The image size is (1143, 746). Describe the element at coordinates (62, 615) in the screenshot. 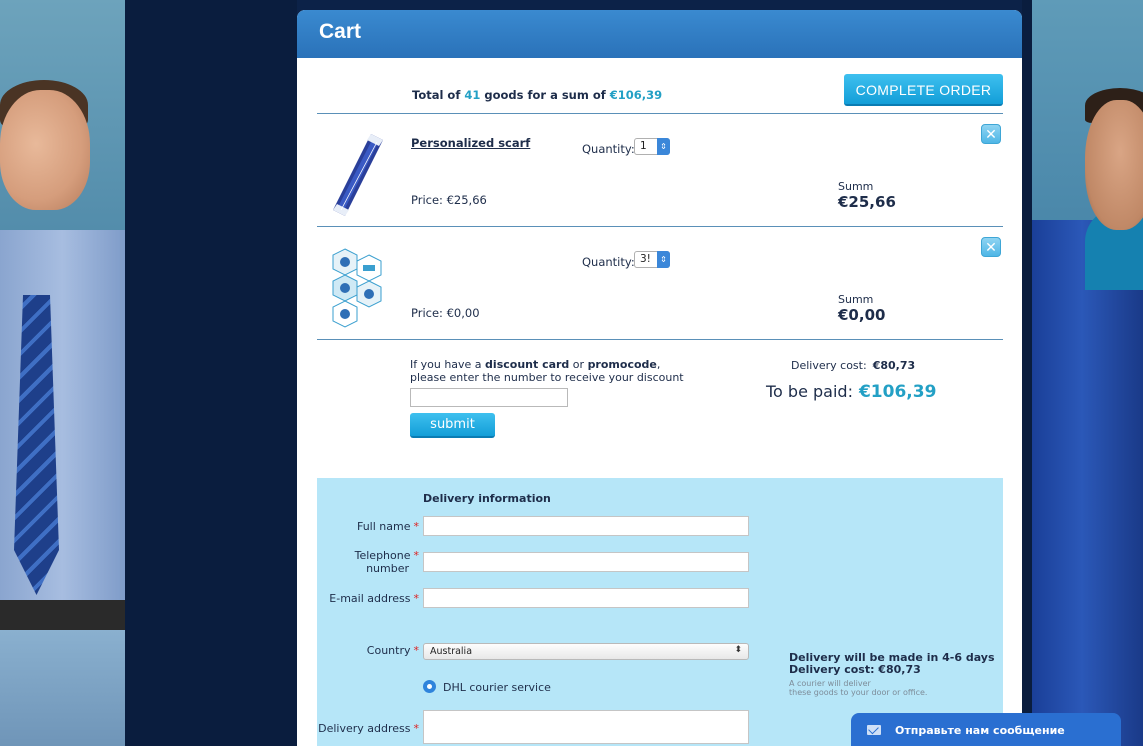

I see `player-left-belt` at that location.